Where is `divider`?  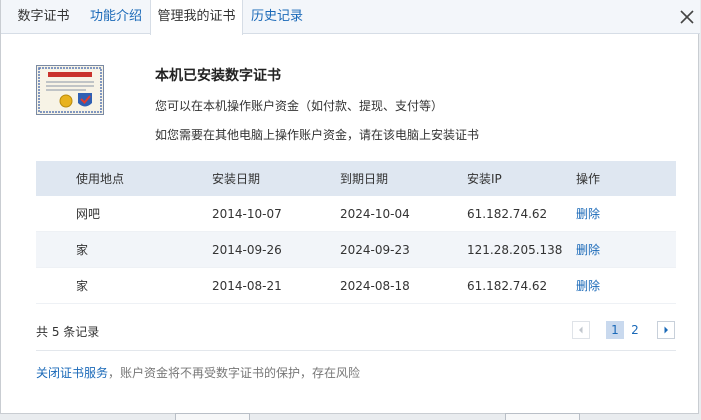
divider is located at coordinates (356, 350).